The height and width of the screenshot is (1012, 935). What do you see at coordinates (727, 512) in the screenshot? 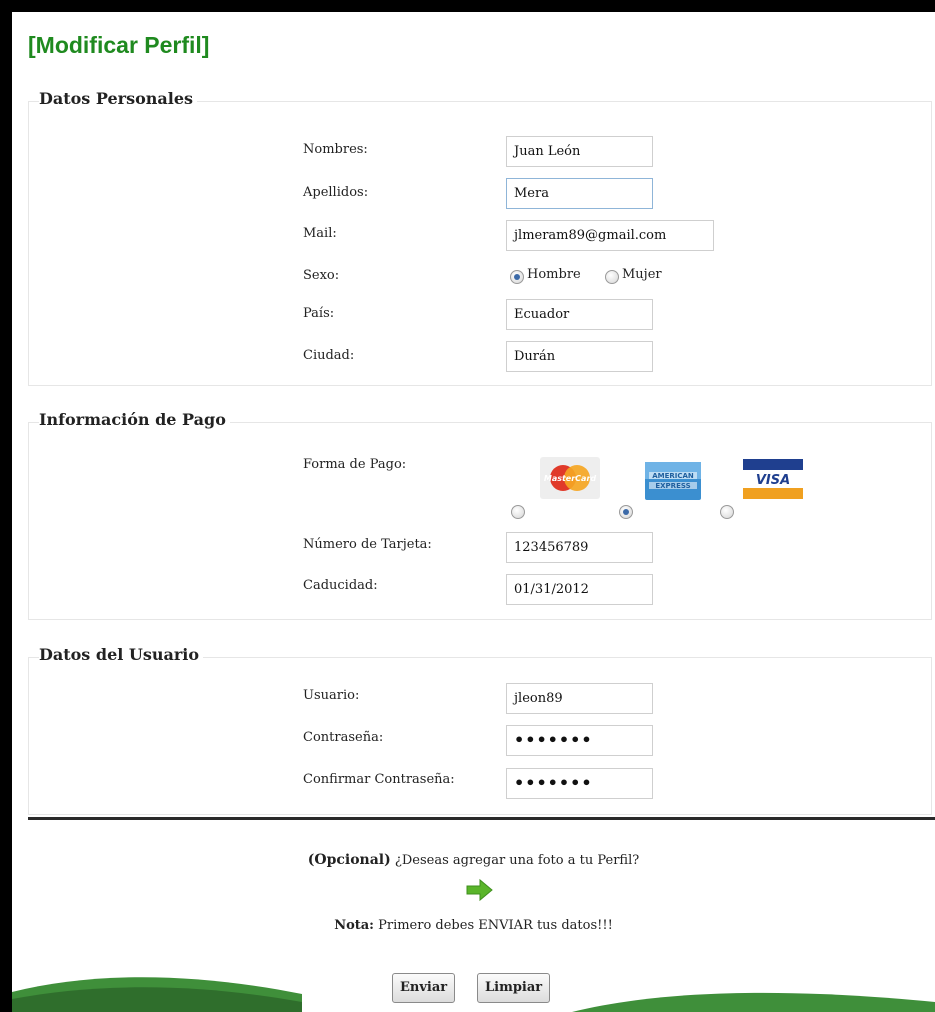
I see `card-visa-radio` at bounding box center [727, 512].